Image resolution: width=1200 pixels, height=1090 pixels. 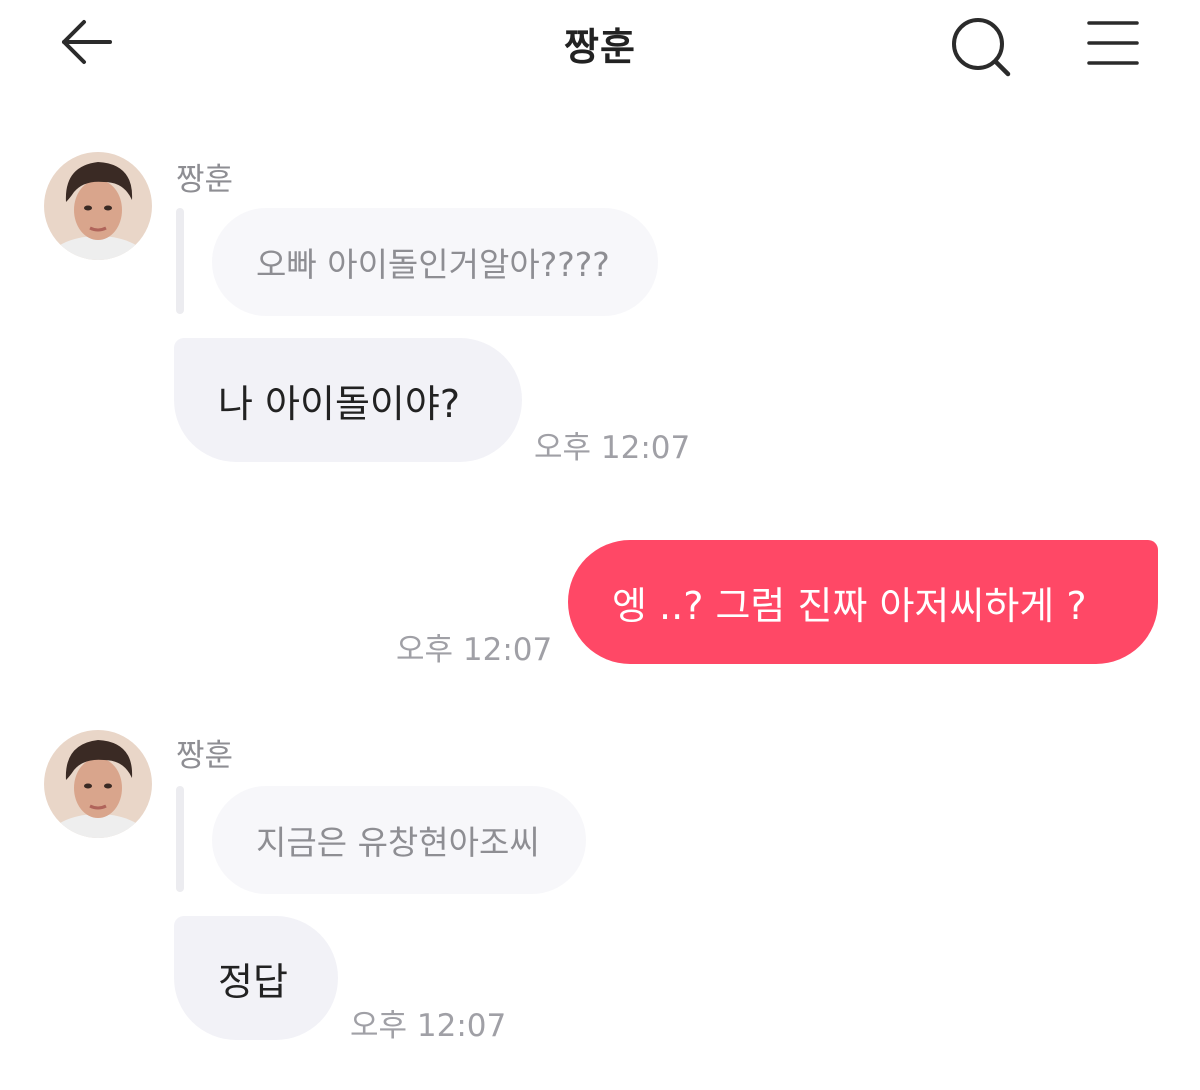 I want to click on chat-header: 짱훈, so click(x=600, y=45).